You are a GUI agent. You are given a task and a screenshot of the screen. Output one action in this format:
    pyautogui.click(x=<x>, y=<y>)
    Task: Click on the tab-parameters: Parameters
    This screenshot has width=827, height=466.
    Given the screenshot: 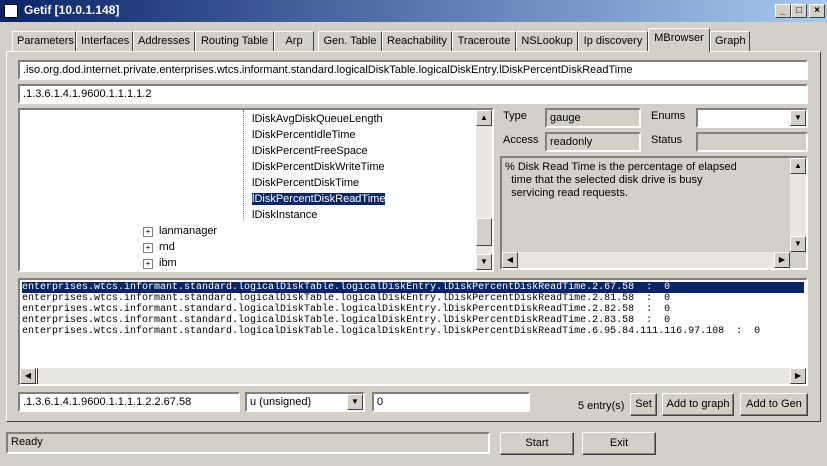 What is the action you would take?
    pyautogui.click(x=44, y=41)
    